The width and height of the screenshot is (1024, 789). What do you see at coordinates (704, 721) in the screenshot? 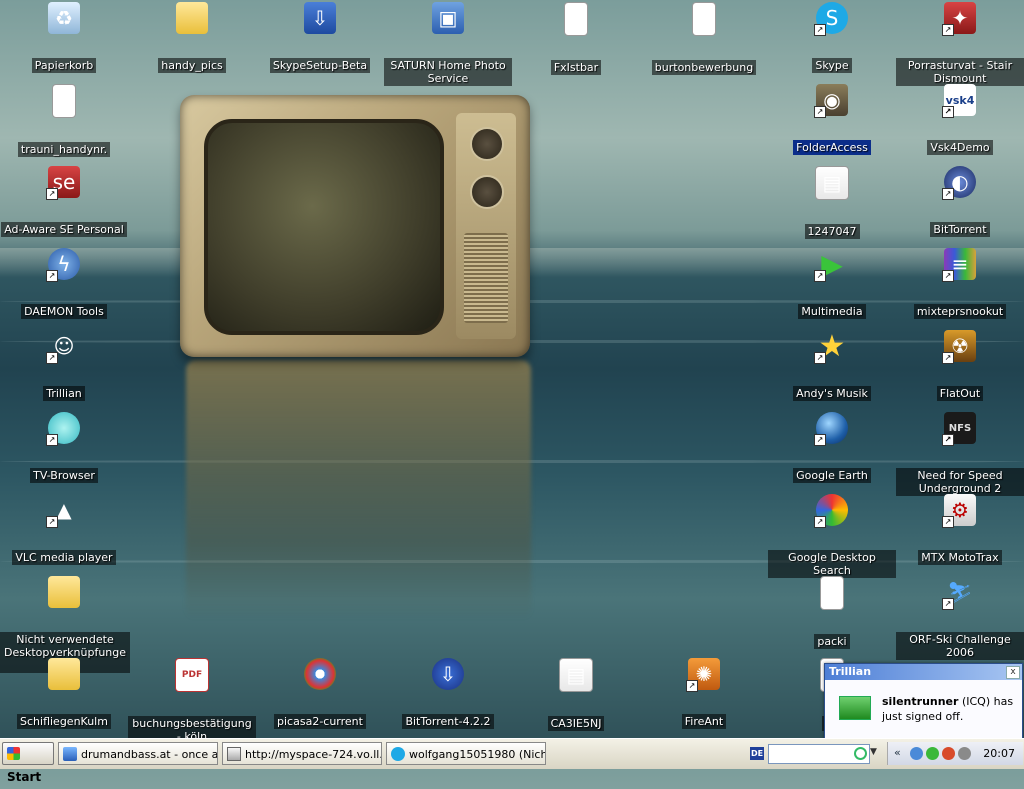
I see `desktop-icon-label: FireAnt` at bounding box center [704, 721].